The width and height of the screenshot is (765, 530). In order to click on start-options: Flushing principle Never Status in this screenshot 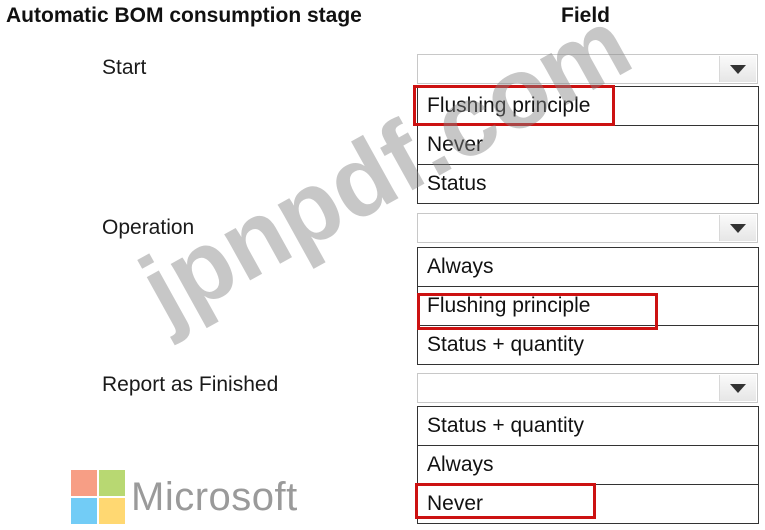, I will do `click(588, 145)`.